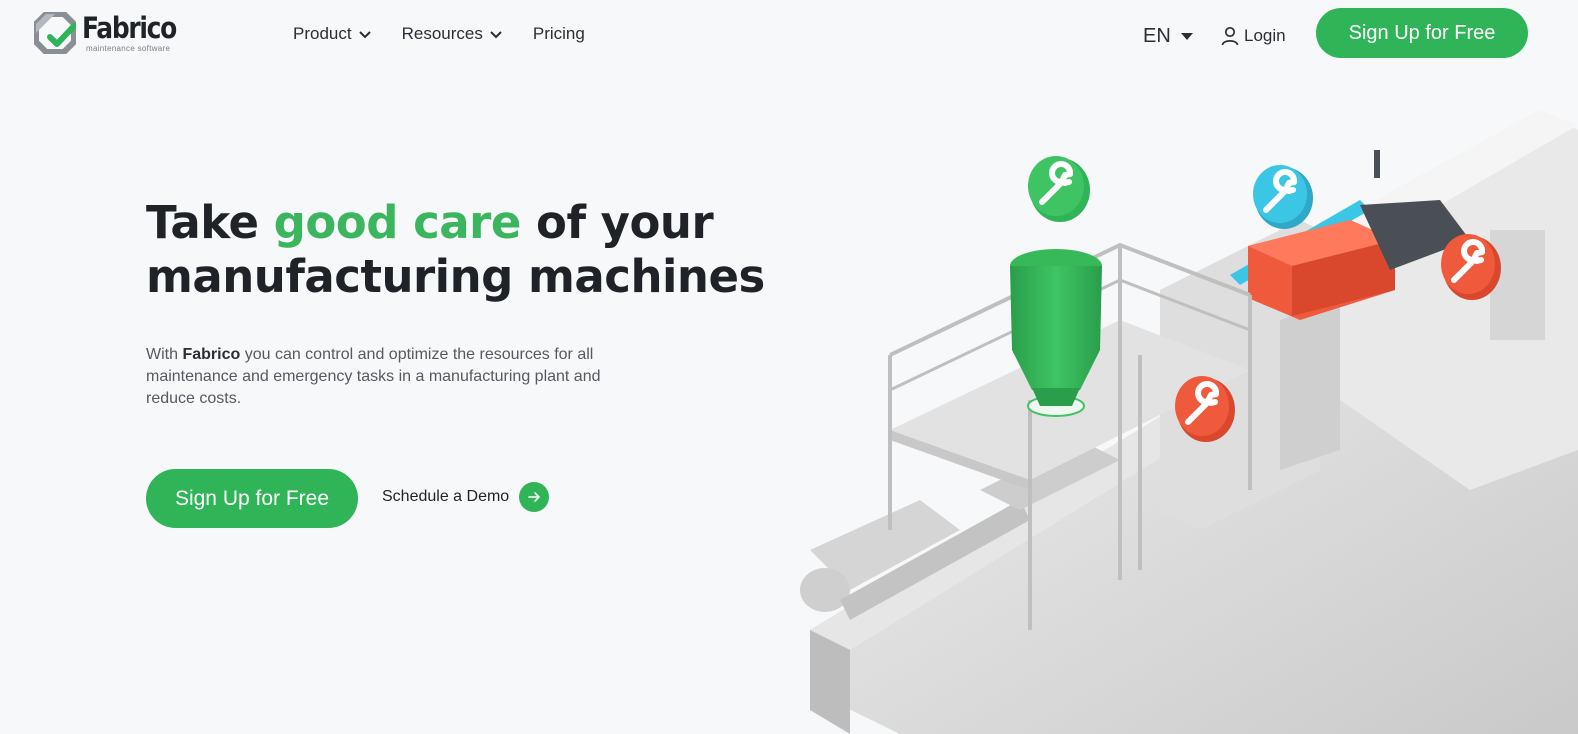 The width and height of the screenshot is (1578, 734). I want to click on nav-item-pricing: Pricing, so click(559, 34).